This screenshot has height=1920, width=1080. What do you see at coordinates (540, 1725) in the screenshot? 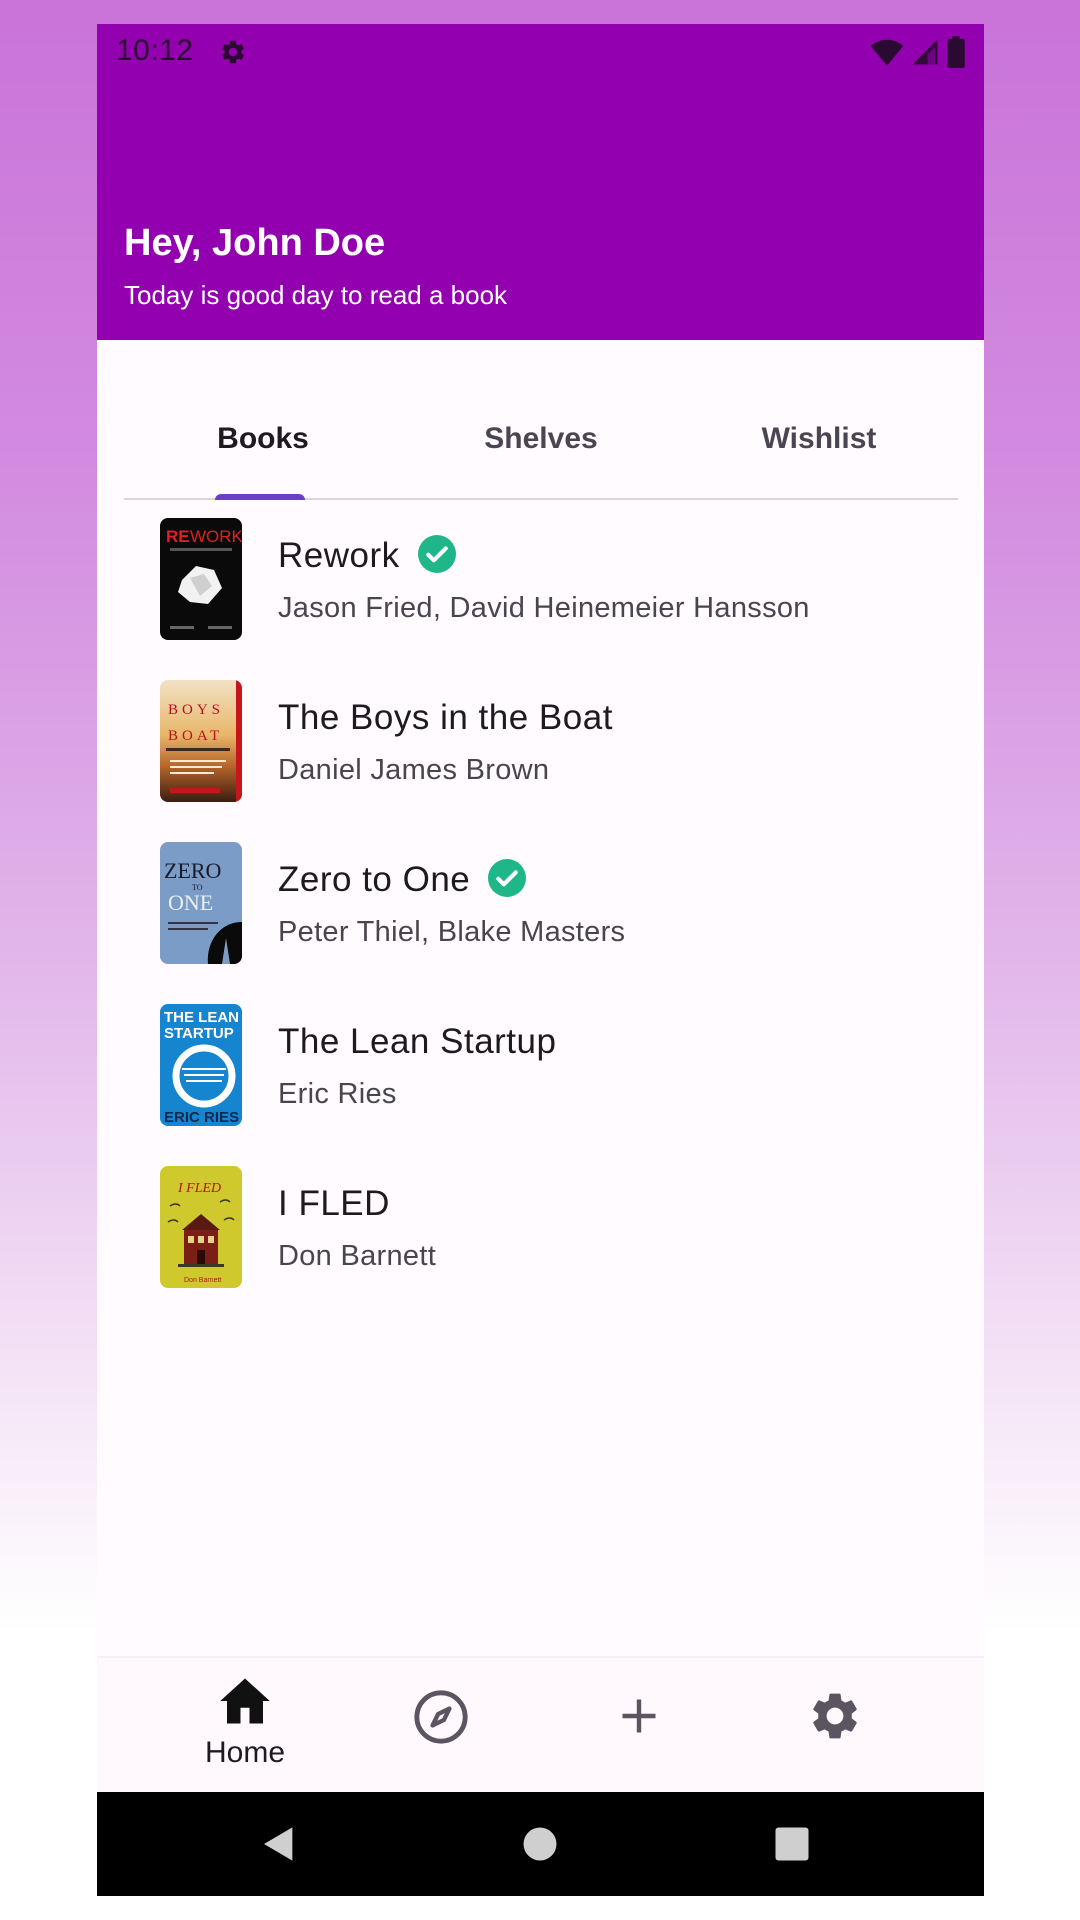
I see `bottom-navigation: Home` at bounding box center [540, 1725].